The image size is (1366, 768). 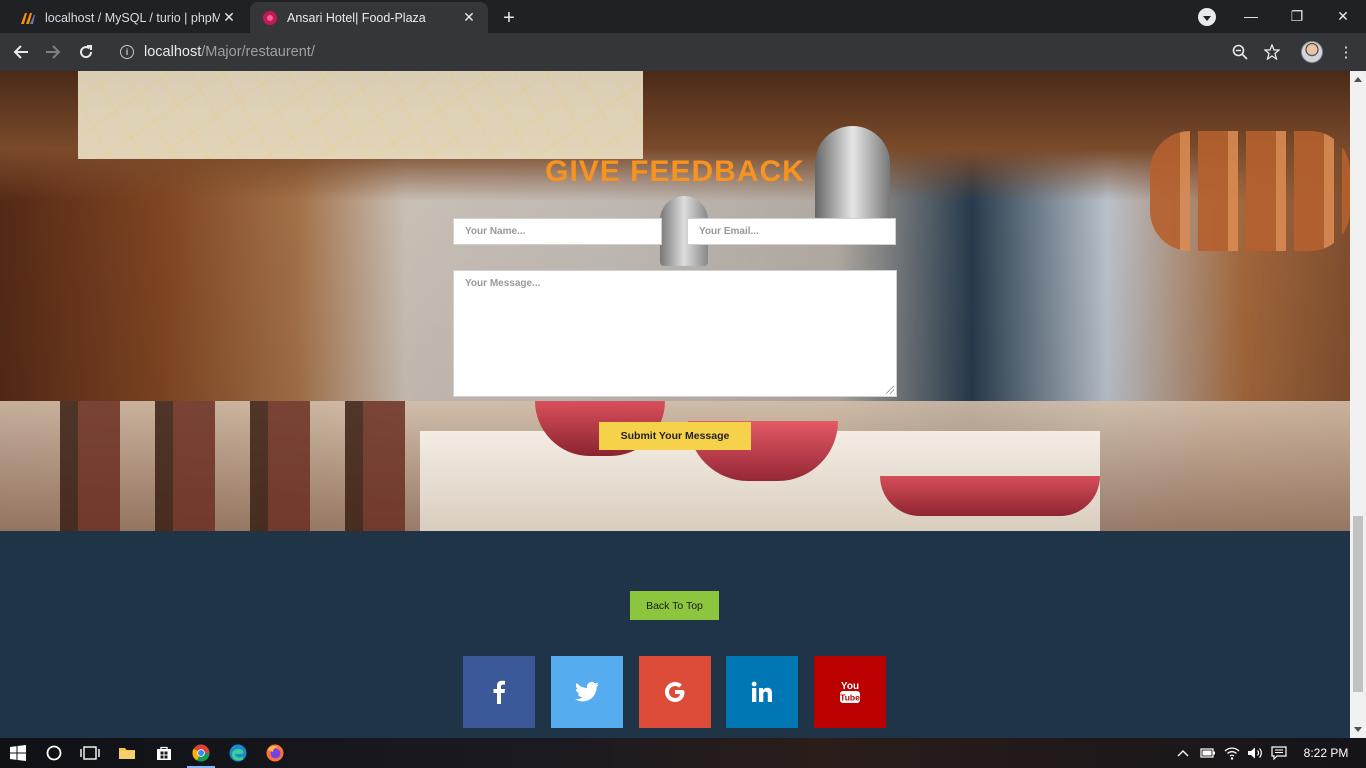 I want to click on facebook-icon, so click(x=499, y=692).